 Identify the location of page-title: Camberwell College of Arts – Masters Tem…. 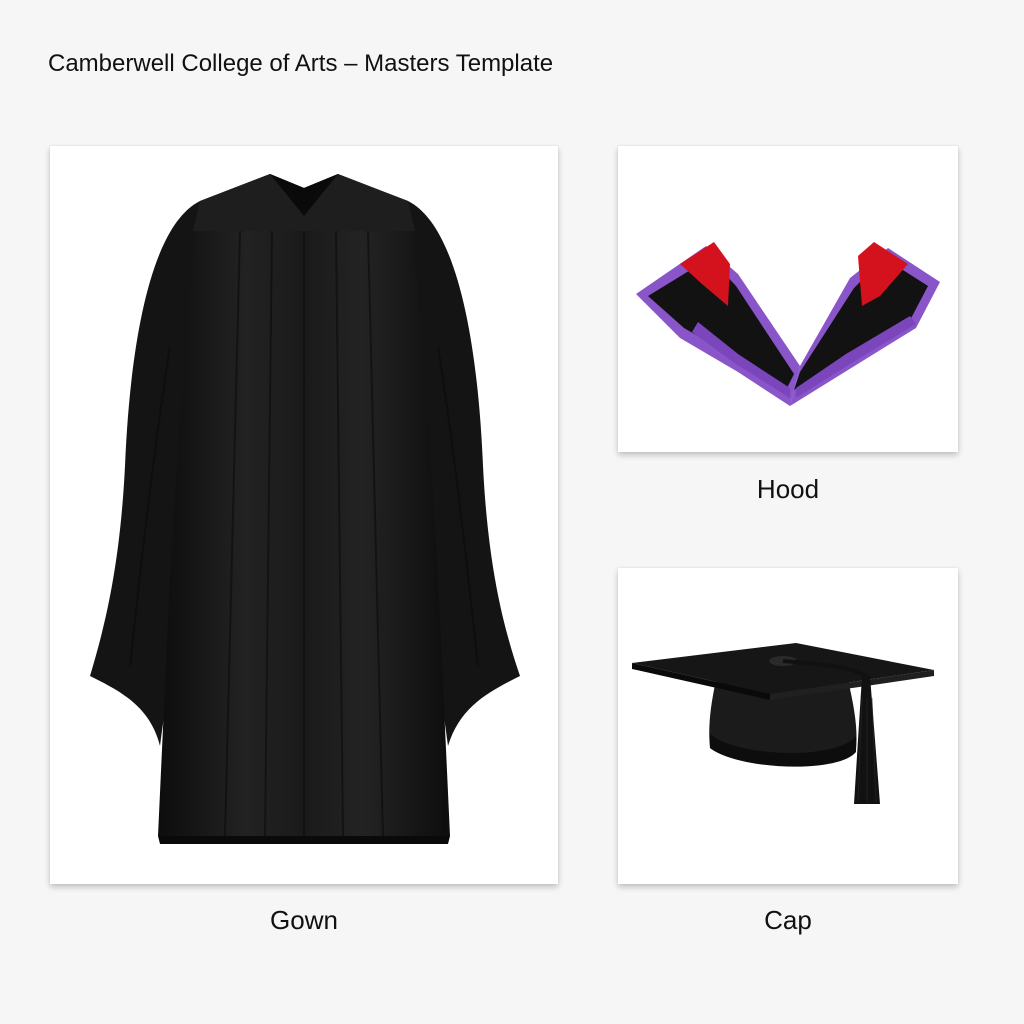
(301, 63).